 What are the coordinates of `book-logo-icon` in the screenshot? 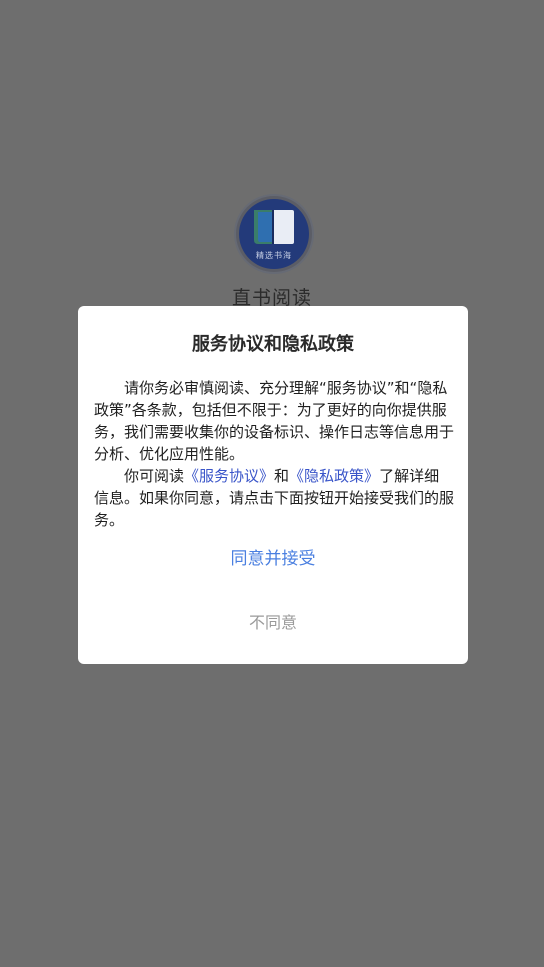 It's located at (274, 227).